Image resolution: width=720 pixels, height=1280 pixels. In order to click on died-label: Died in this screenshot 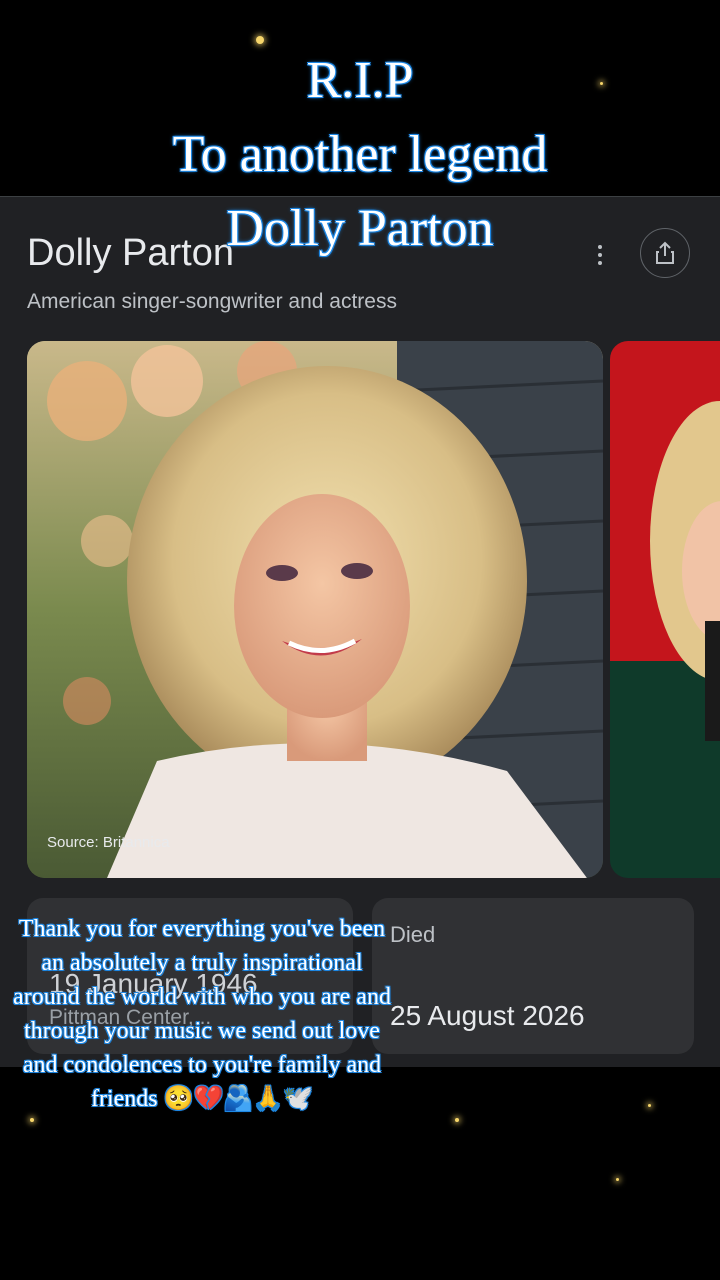, I will do `click(413, 934)`.